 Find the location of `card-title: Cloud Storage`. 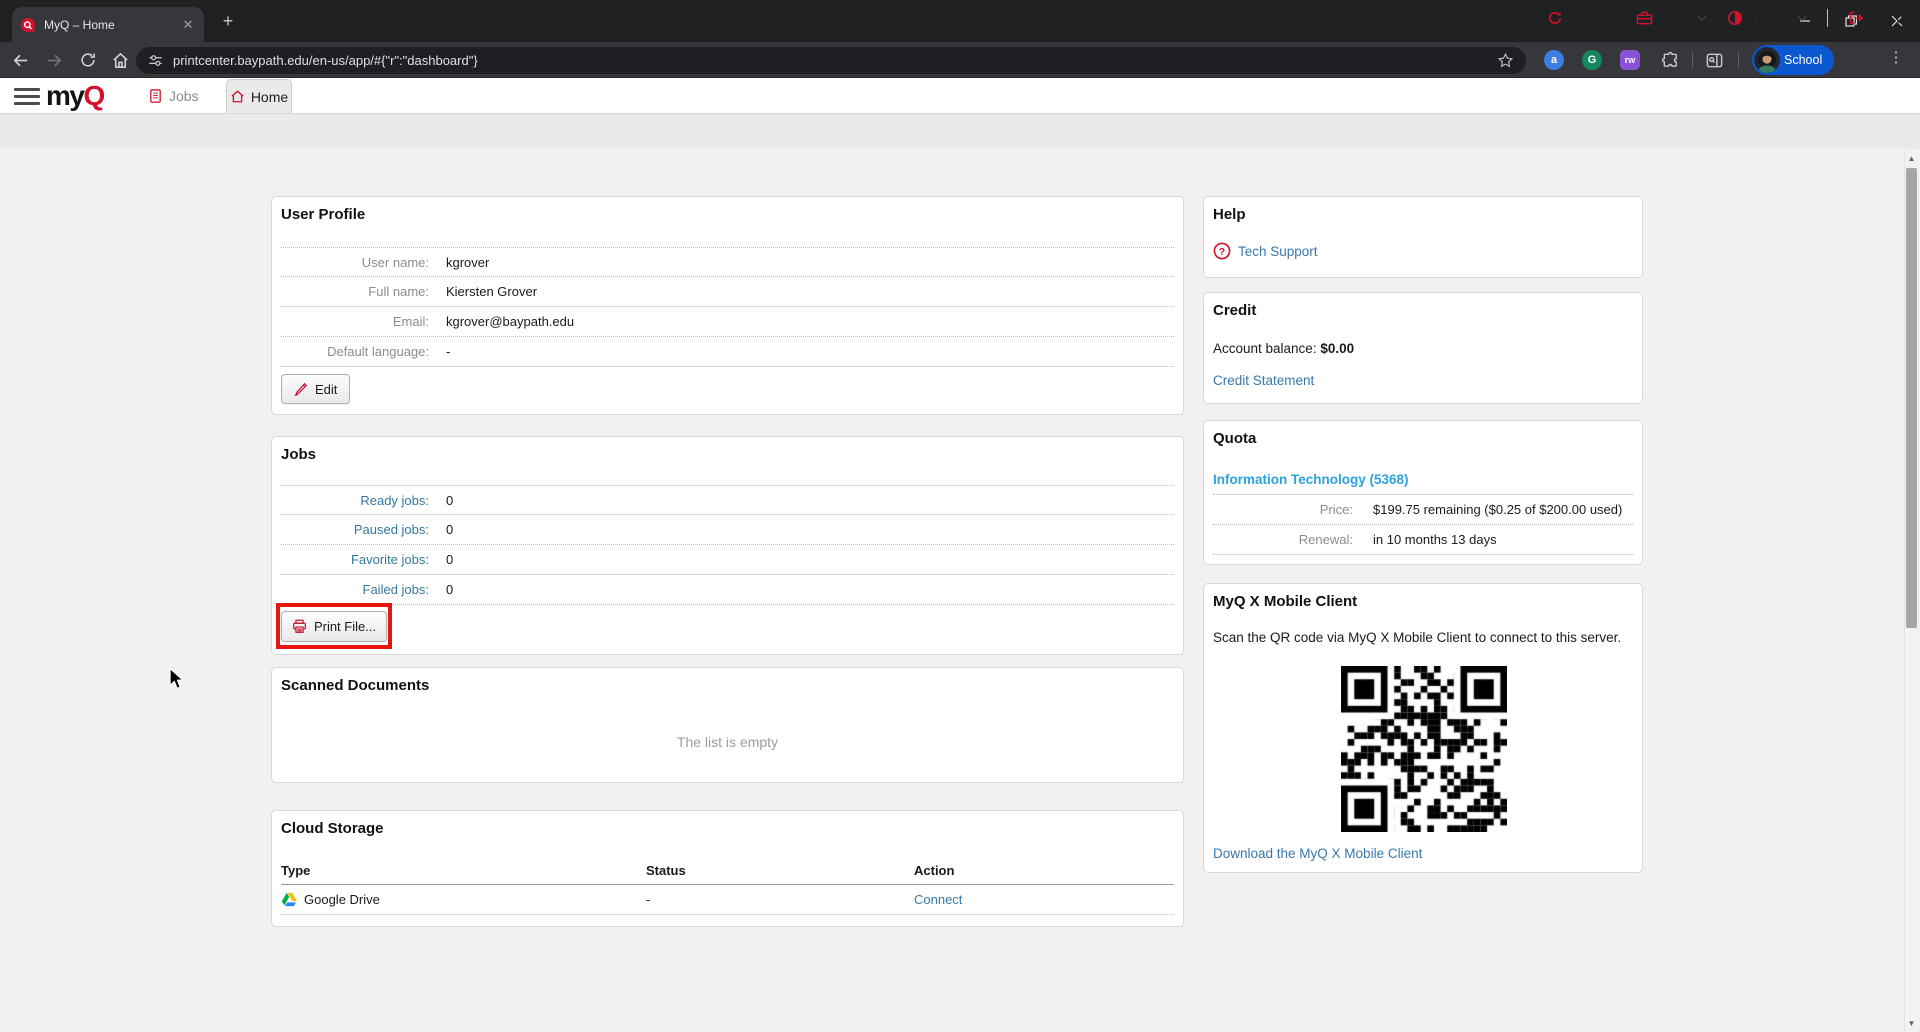

card-title: Cloud Storage is located at coordinates (332, 828).